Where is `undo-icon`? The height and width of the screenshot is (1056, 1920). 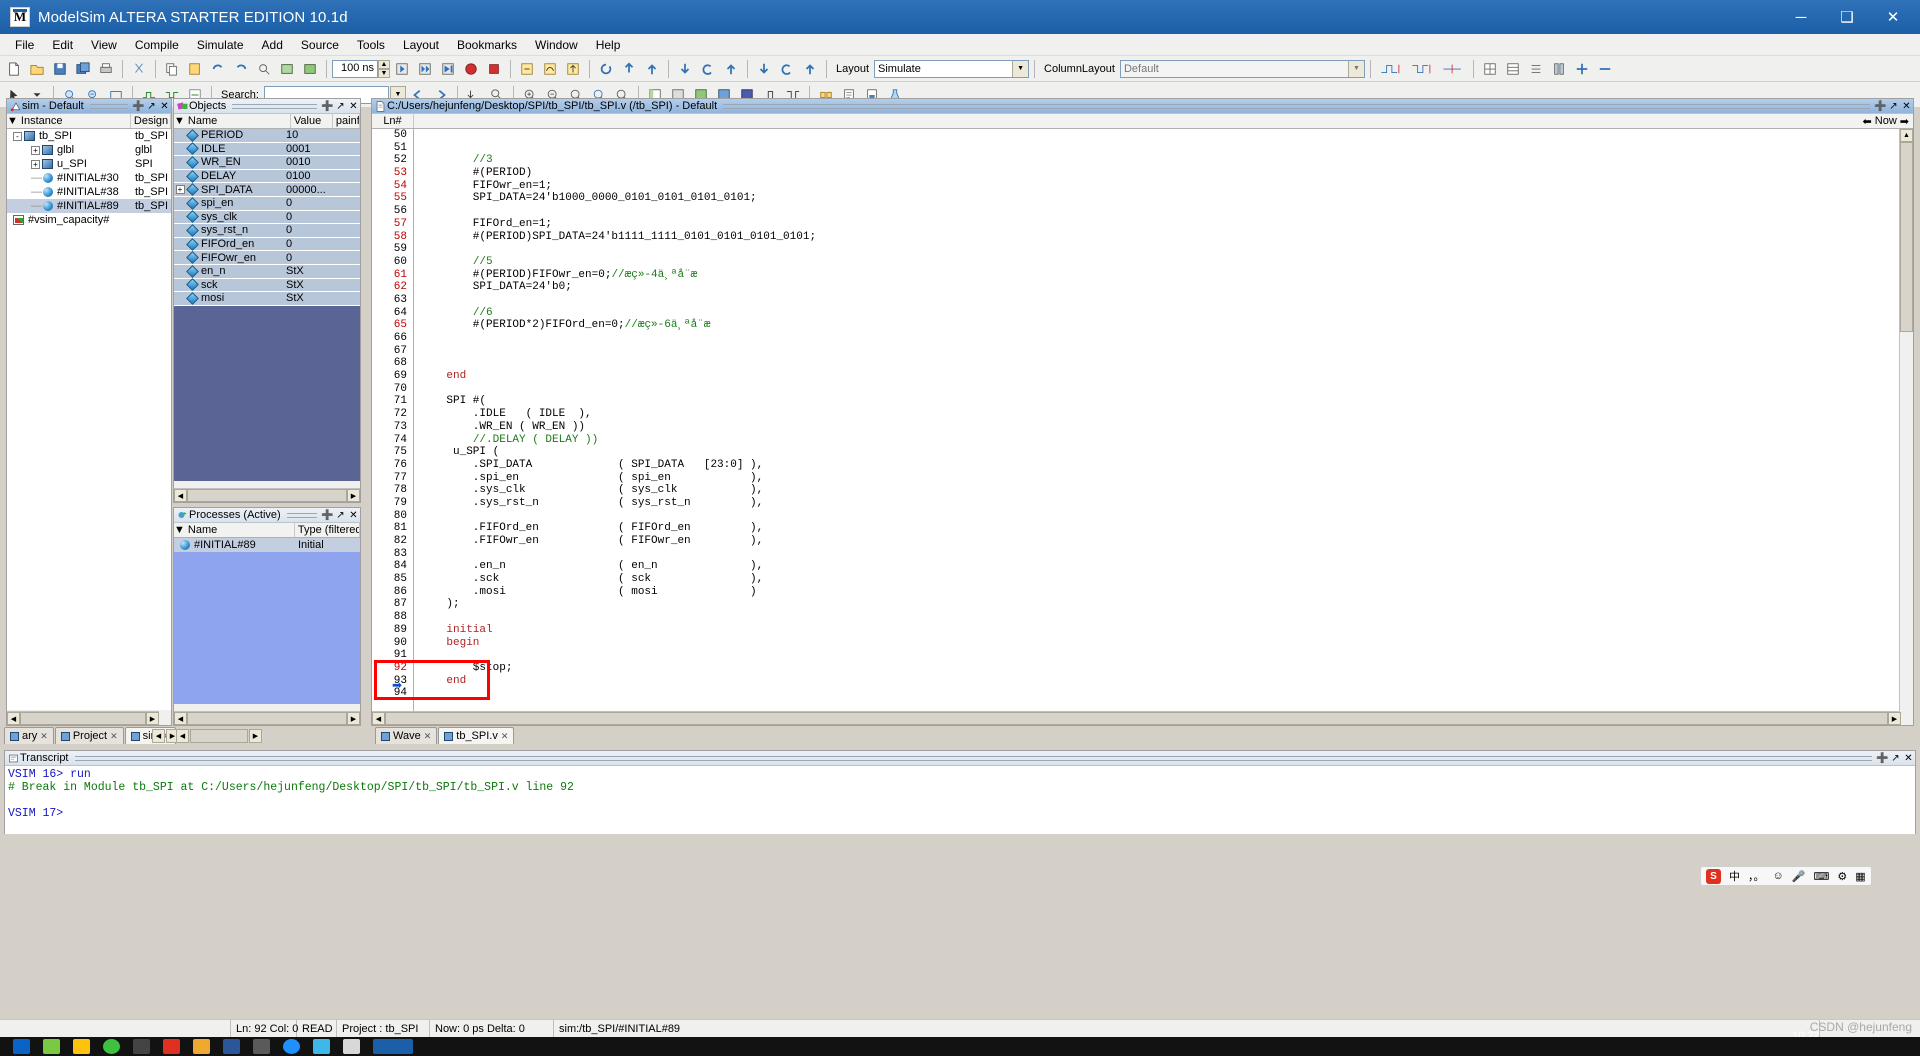
undo-icon is located at coordinates (218, 69).